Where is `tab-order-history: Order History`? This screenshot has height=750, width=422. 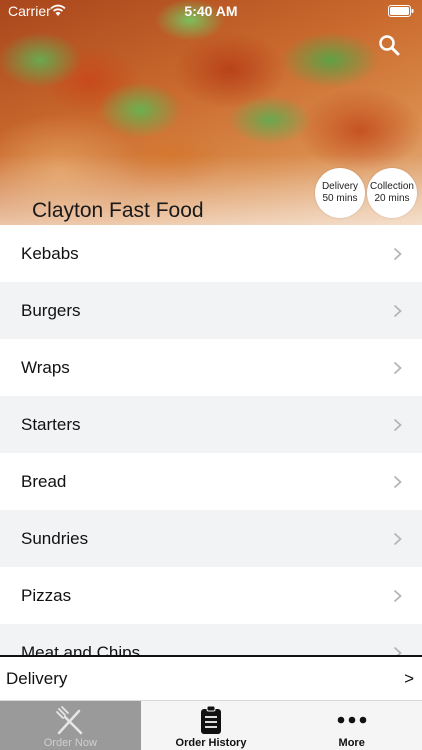
tab-order-history: Order History is located at coordinates (211, 725).